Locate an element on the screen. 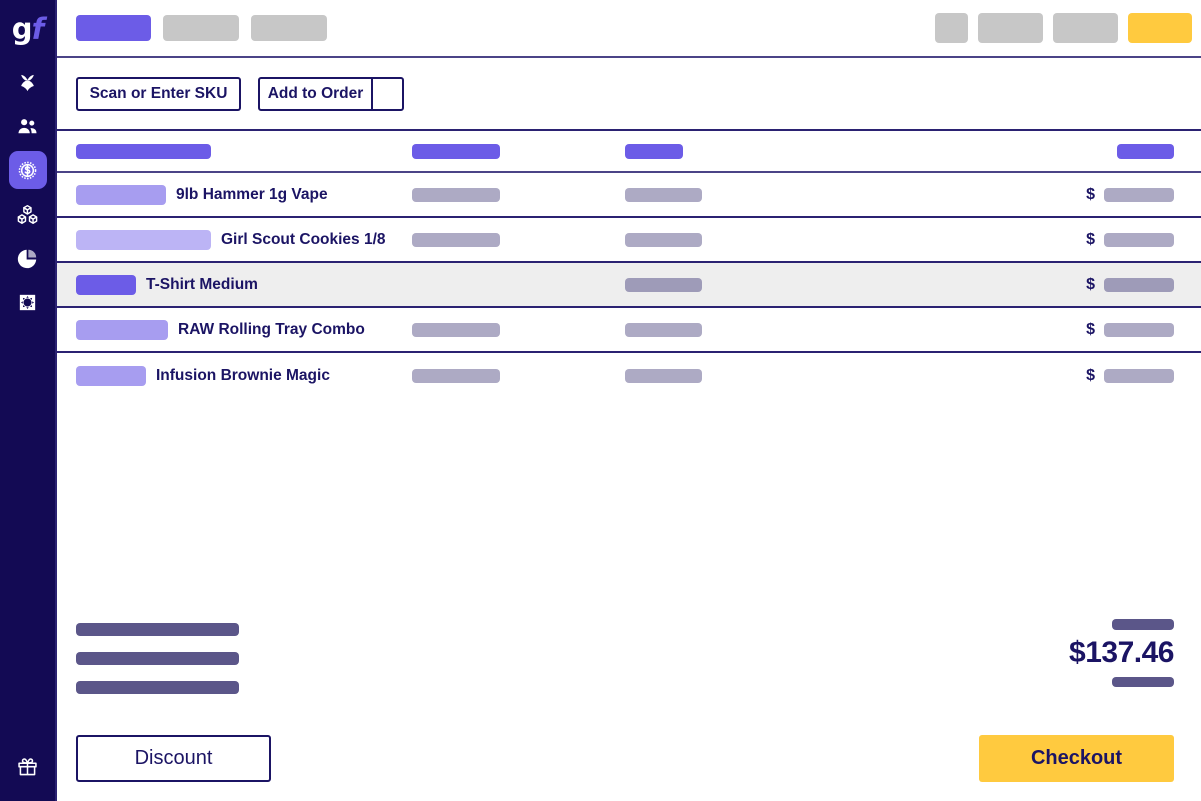  header-cell-price is located at coordinates (1145, 151).